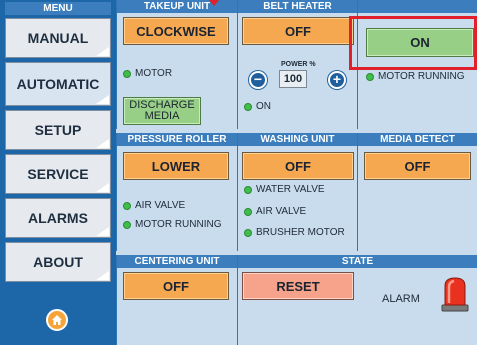  What do you see at coordinates (298, 166) in the screenshot?
I see `washing-unit-toggle-button: OFF` at bounding box center [298, 166].